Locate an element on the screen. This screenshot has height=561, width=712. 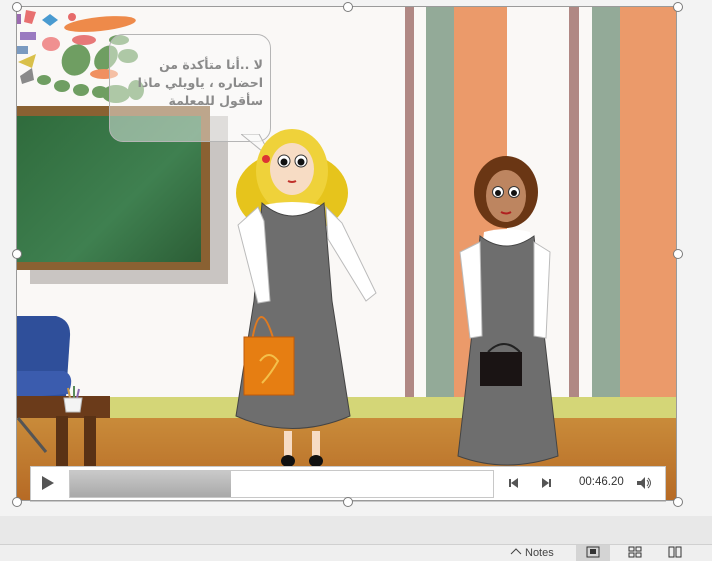
play-button is located at coordinates (48, 484).